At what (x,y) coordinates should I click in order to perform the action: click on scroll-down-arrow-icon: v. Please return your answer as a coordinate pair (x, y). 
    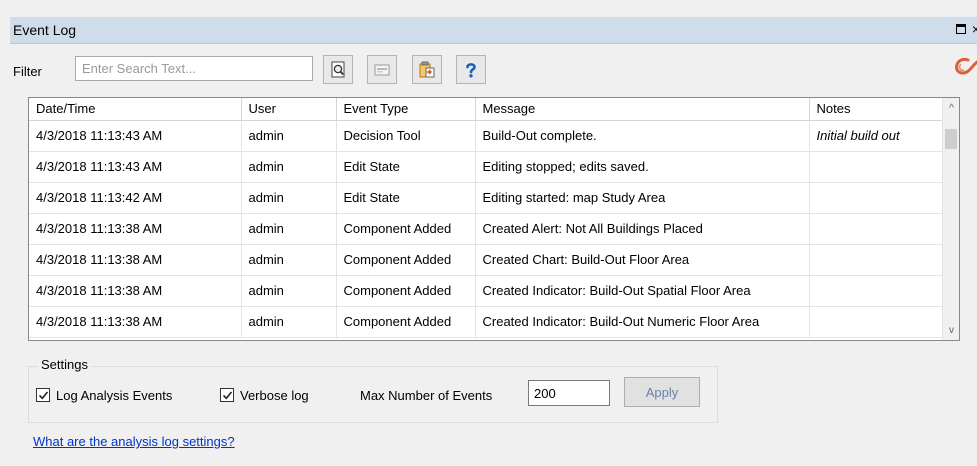
    Looking at the image, I should click on (951, 330).